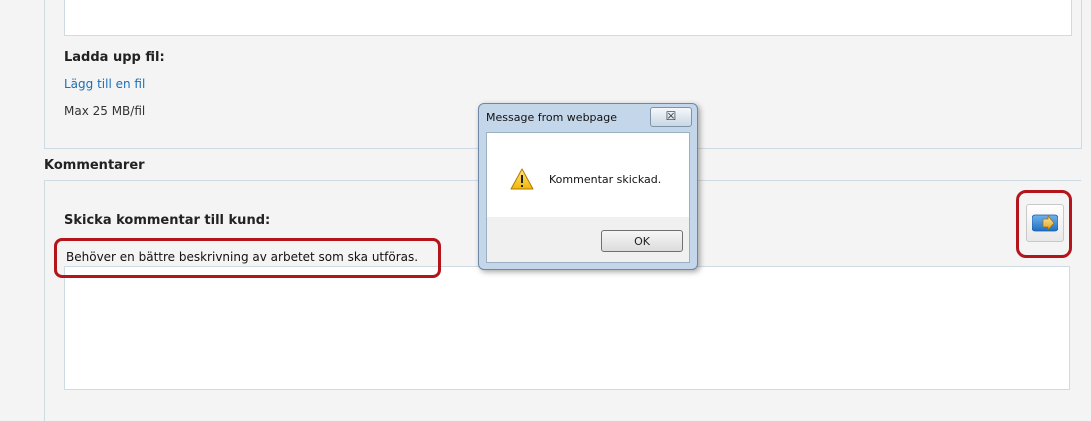 Image resolution: width=1091 pixels, height=421 pixels. Describe the element at coordinates (552, 117) in the screenshot. I see `dialog-title: Message from webpage` at that location.